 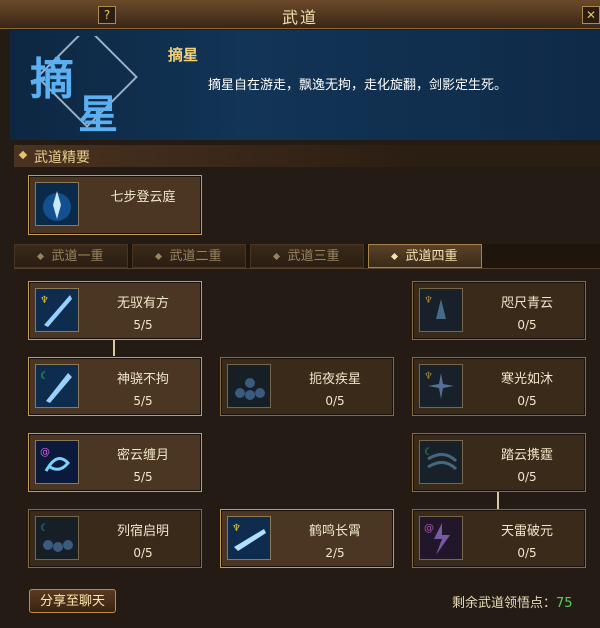 I want to click on skill-name: 列宿启明, so click(x=142, y=531).